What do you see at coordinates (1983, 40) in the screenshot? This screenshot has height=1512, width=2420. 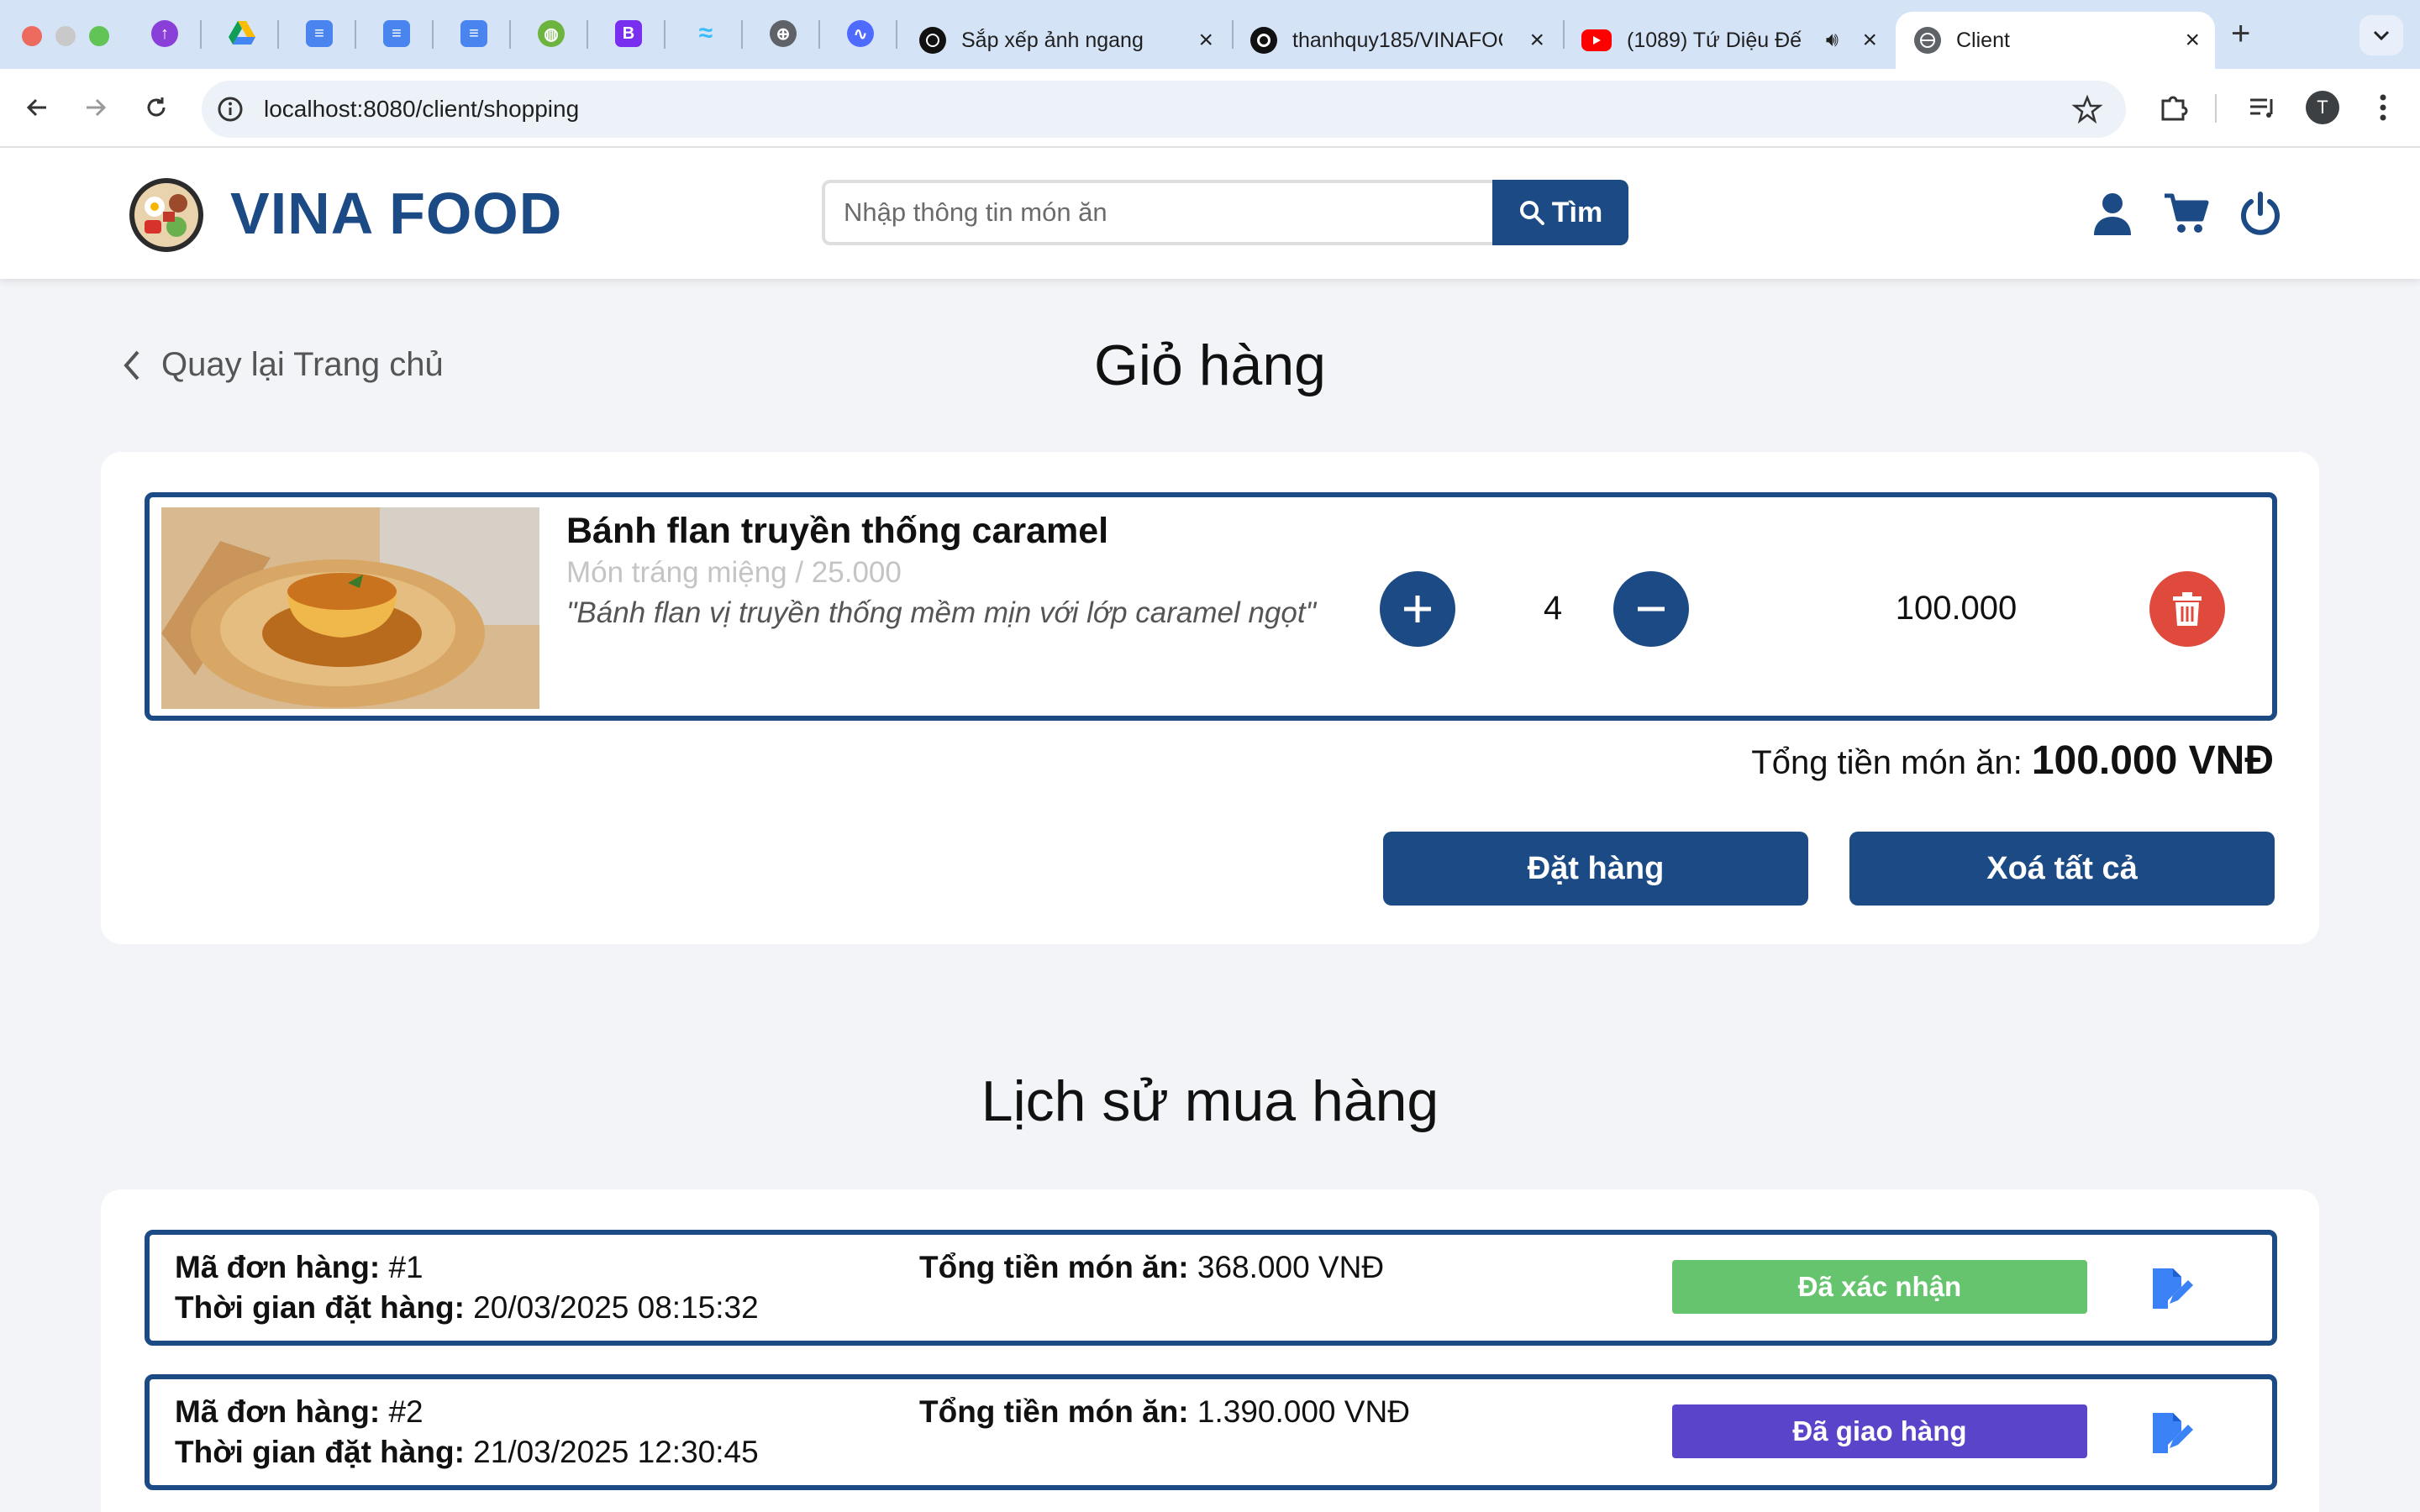 I see `tab-title: Client` at bounding box center [1983, 40].